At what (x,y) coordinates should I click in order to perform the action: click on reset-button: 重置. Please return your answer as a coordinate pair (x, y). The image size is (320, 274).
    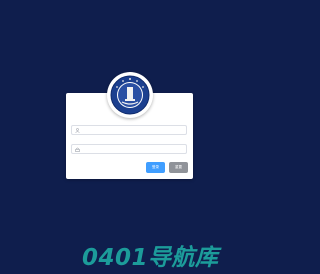
    Looking at the image, I should click on (178, 167).